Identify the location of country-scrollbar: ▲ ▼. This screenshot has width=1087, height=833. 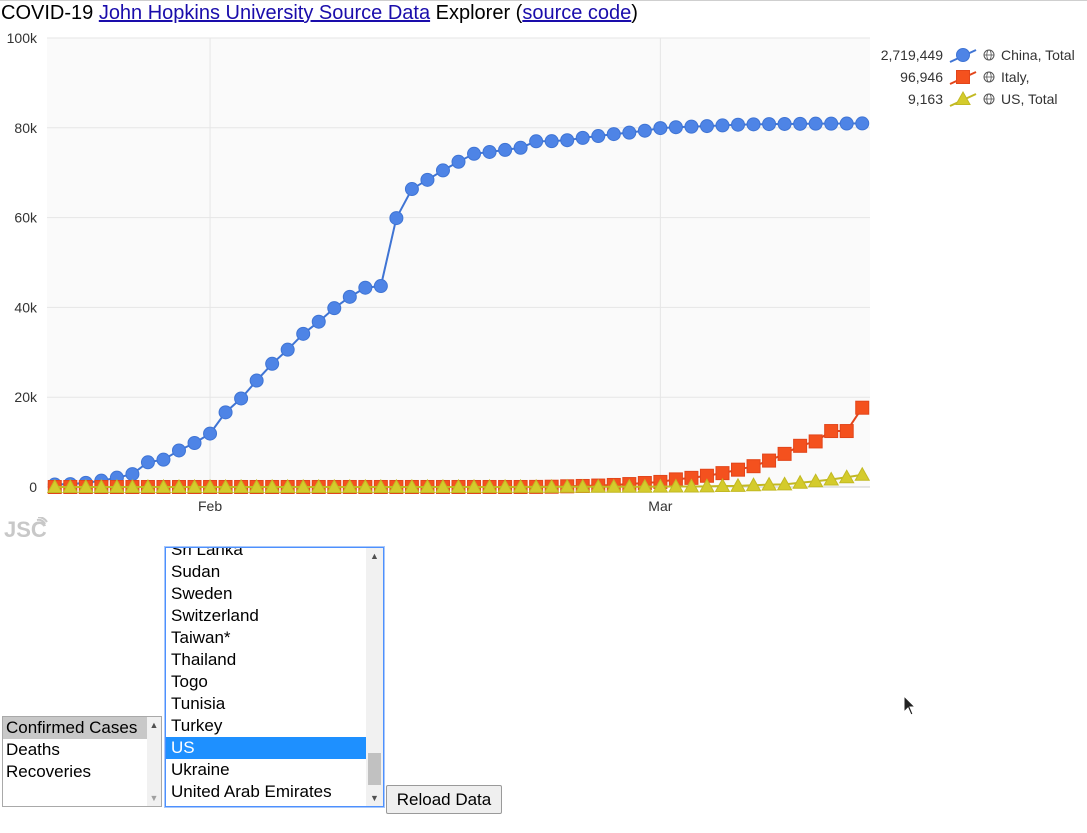
(374, 677).